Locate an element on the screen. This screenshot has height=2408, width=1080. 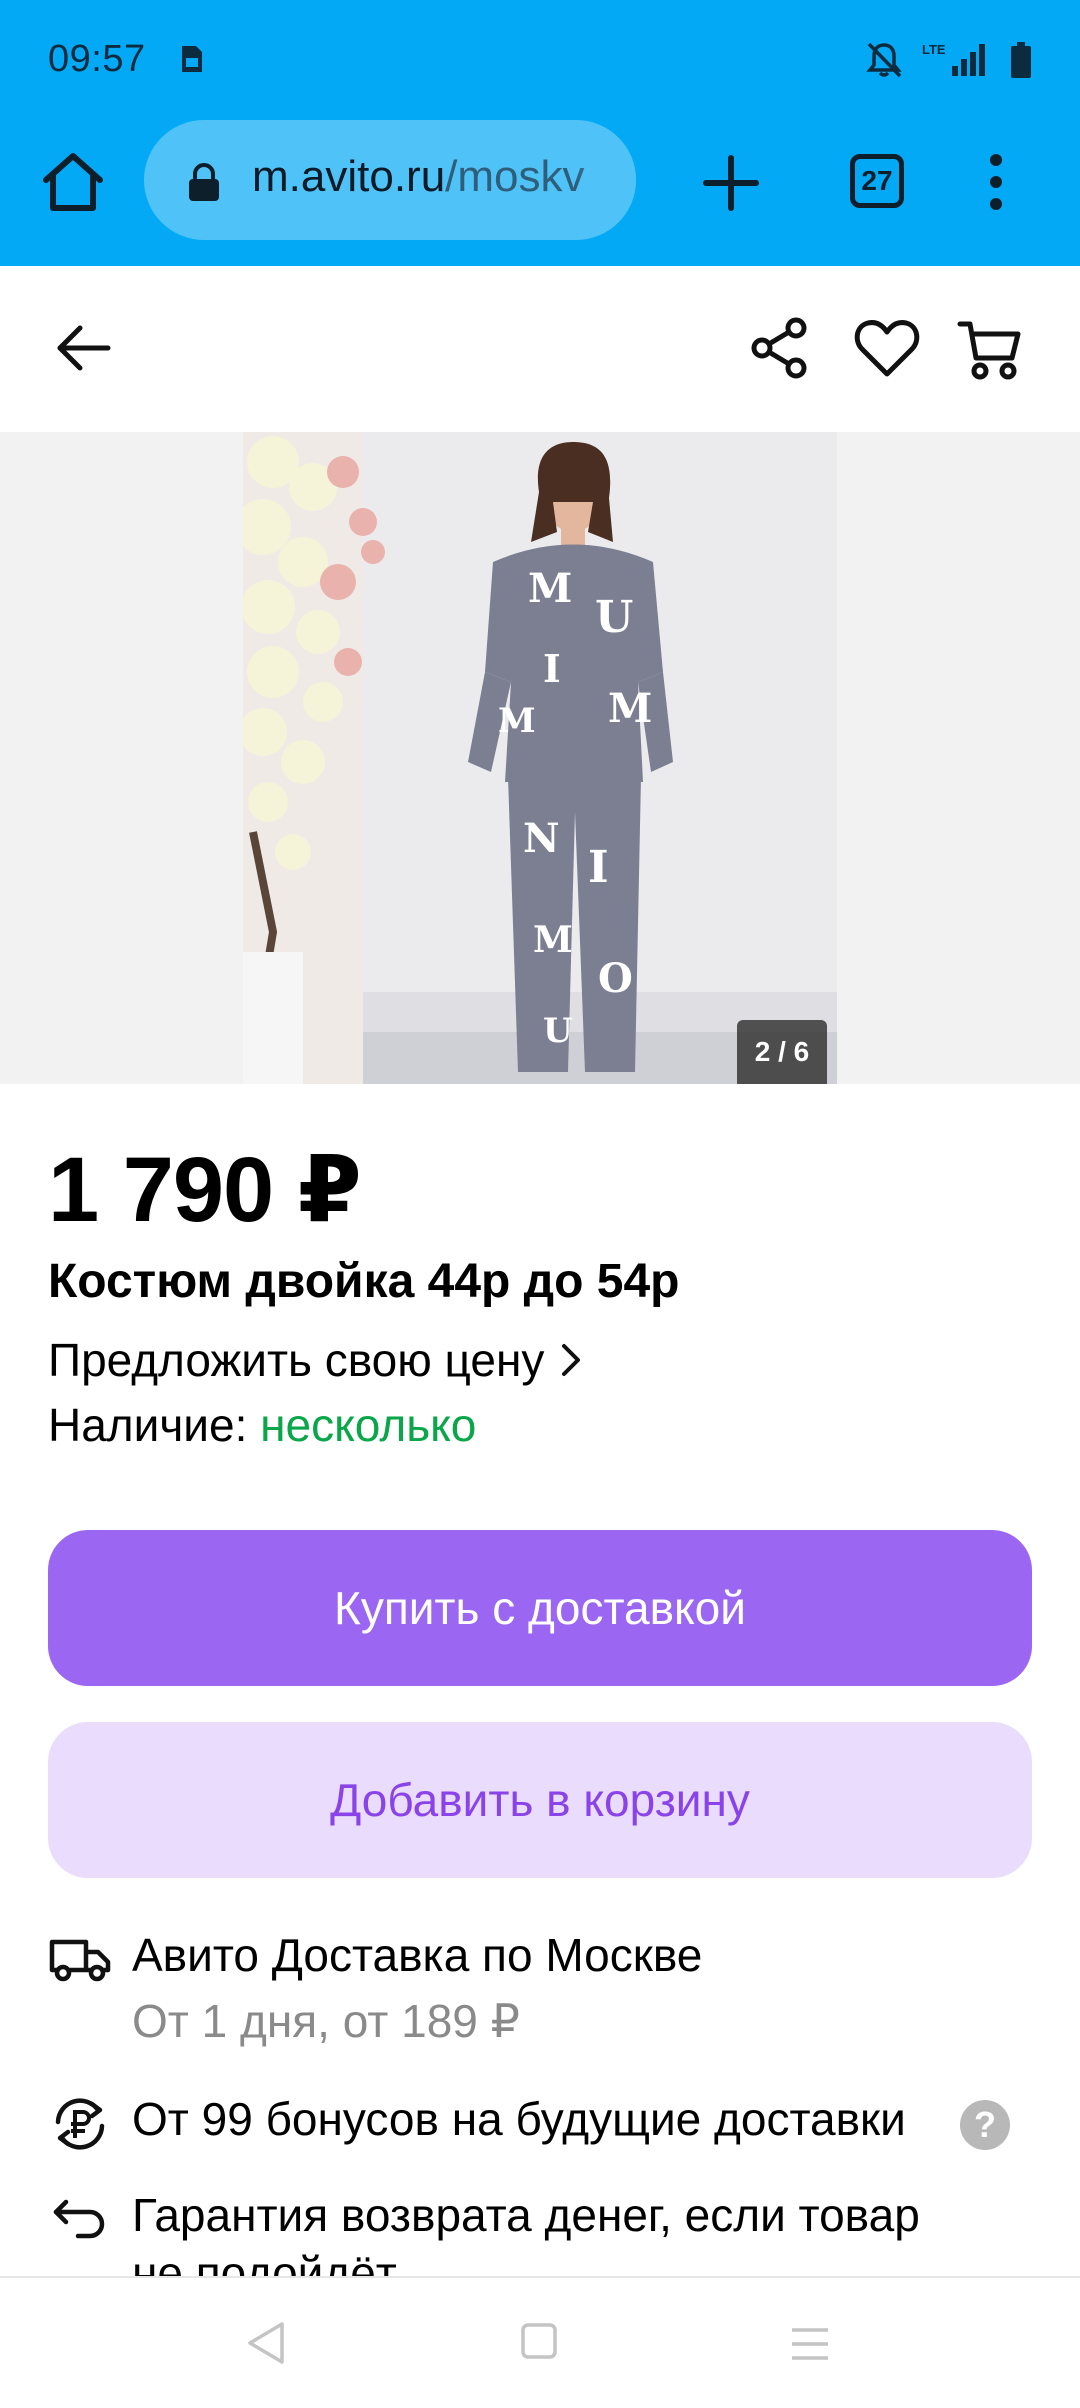
url-bar: m.avito.ru/moskv is located at coordinates (390, 180).